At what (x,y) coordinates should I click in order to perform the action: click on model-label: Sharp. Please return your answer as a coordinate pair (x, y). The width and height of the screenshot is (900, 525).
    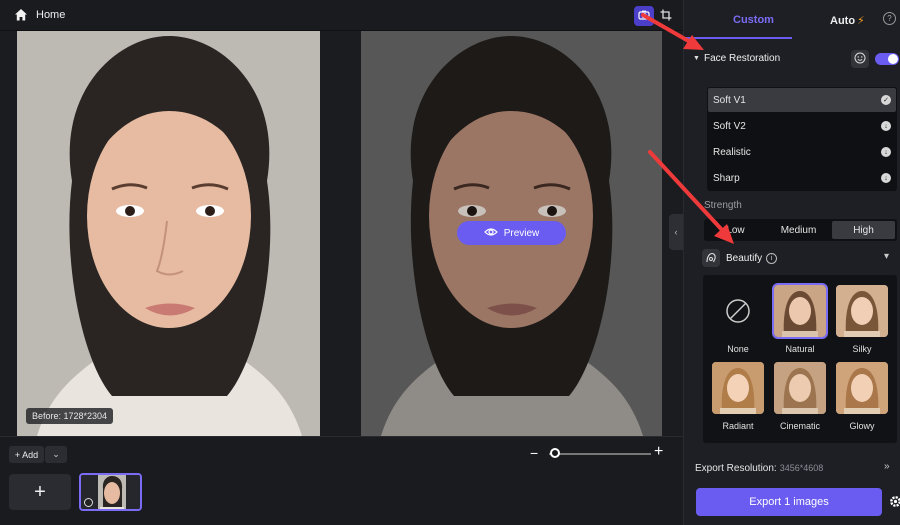
    Looking at the image, I should click on (726, 178).